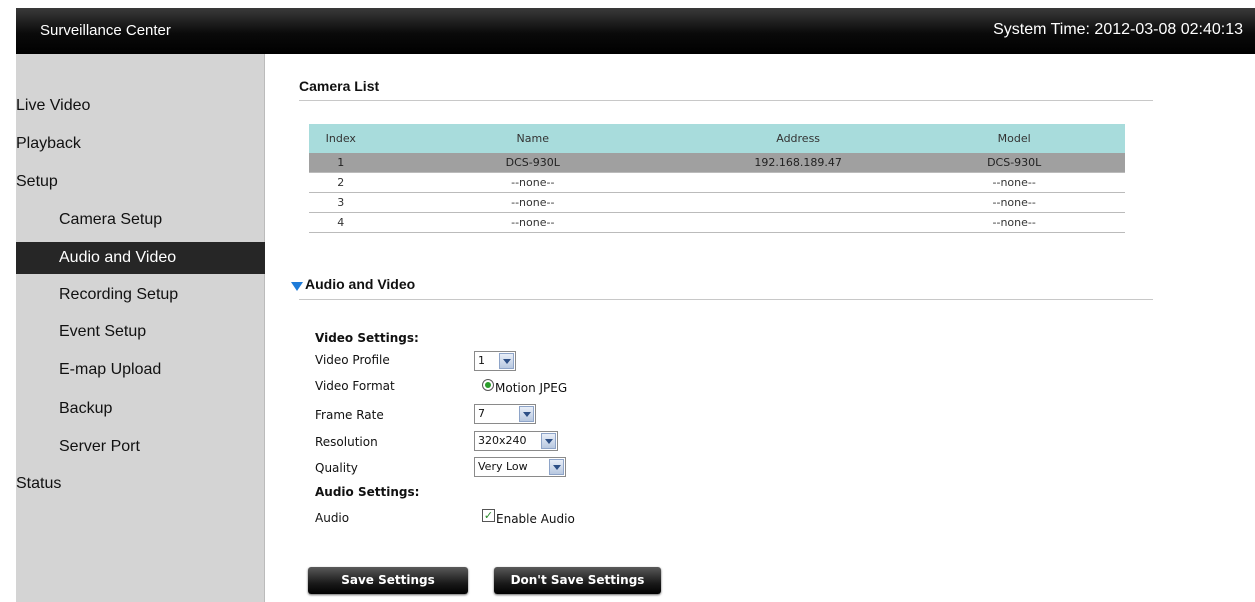  I want to click on column-header-address: Address, so click(798, 138).